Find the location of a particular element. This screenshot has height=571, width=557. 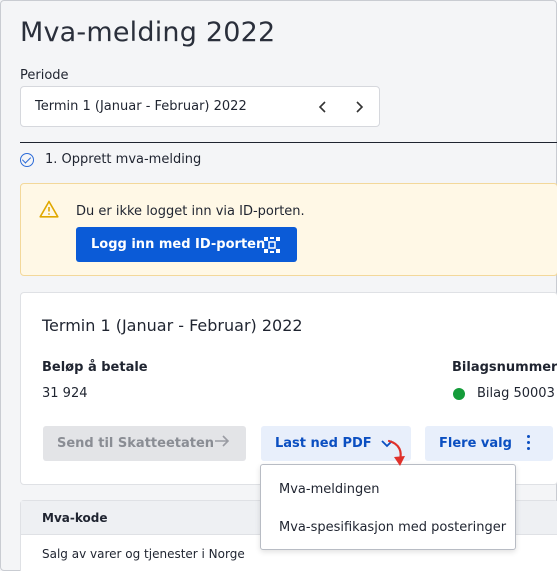

amount-value: 31 924 is located at coordinates (65, 393).